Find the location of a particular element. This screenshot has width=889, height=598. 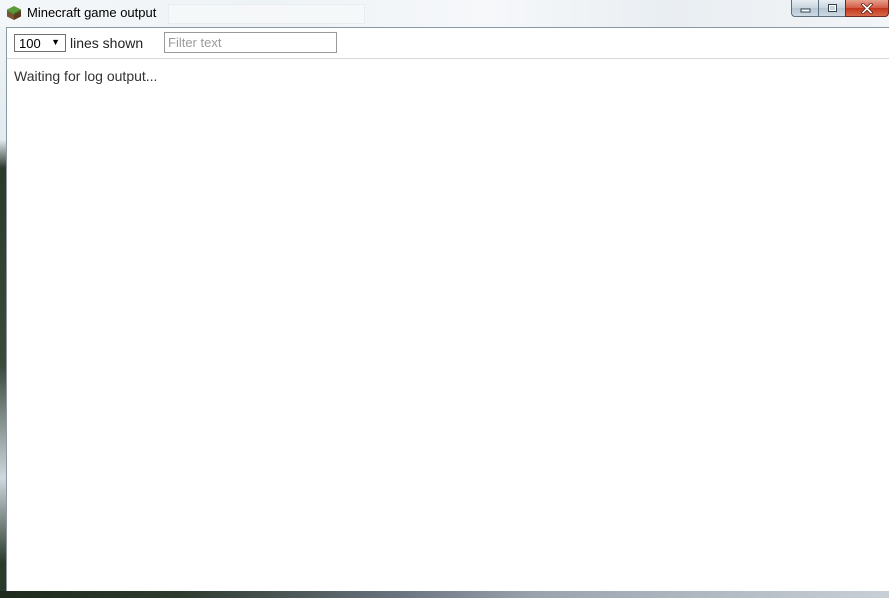

minecraft-grass-block-icon is located at coordinates (14, 13).